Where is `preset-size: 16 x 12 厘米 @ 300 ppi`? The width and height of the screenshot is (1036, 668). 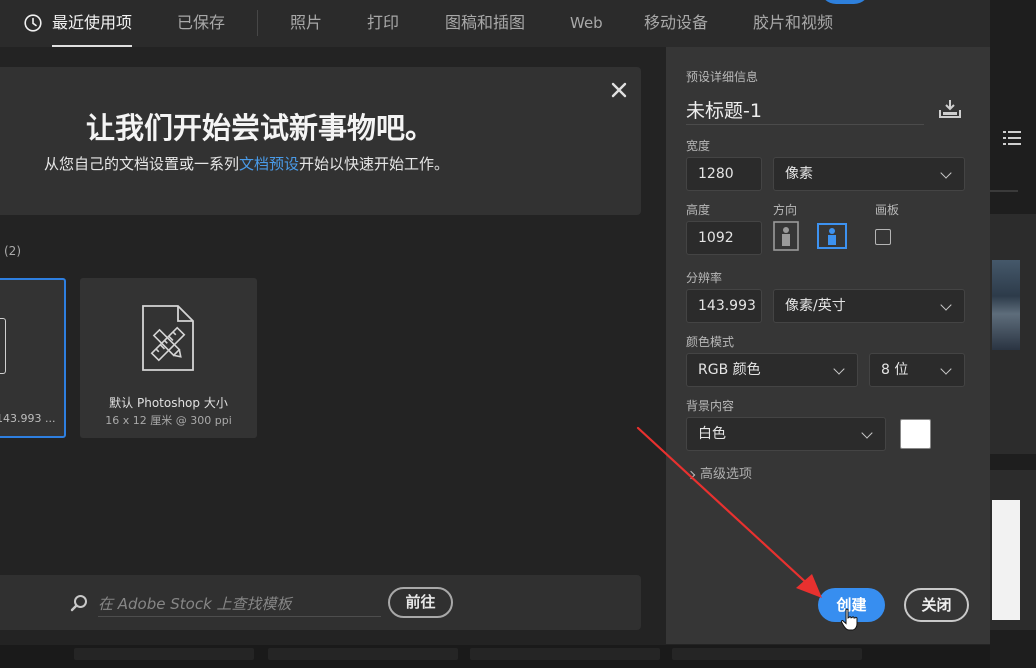
preset-size: 16 x 12 厘米 @ 300 ppi is located at coordinates (168, 420).